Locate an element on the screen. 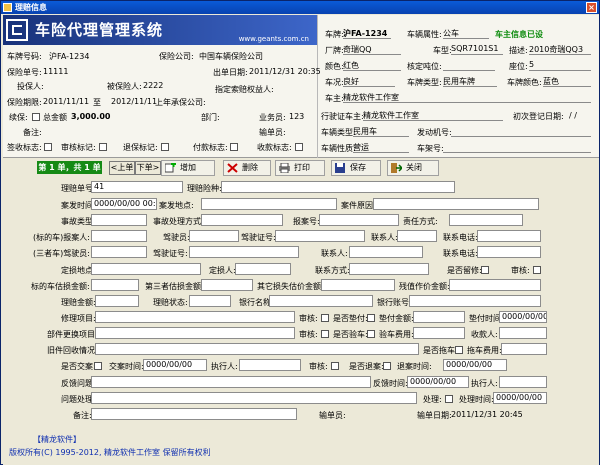 The height and width of the screenshot is (465, 600). remark-form-label: 备注: is located at coordinates (82, 415).